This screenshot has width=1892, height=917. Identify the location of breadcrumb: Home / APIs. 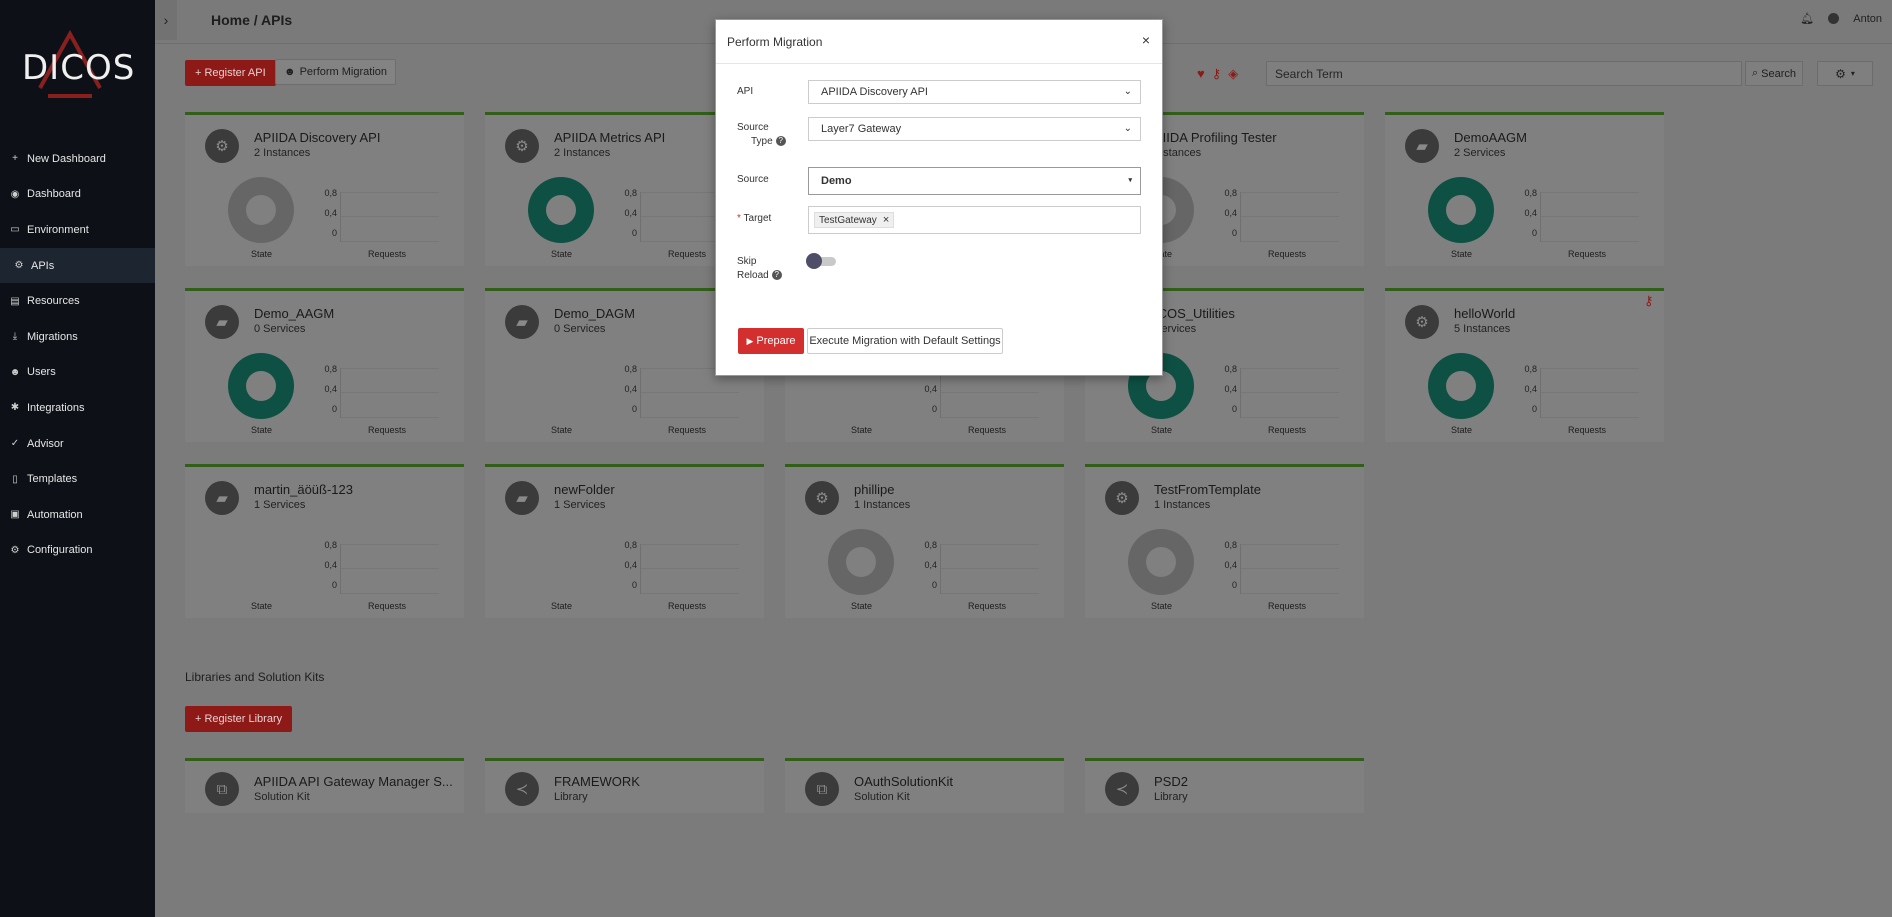
(251, 20).